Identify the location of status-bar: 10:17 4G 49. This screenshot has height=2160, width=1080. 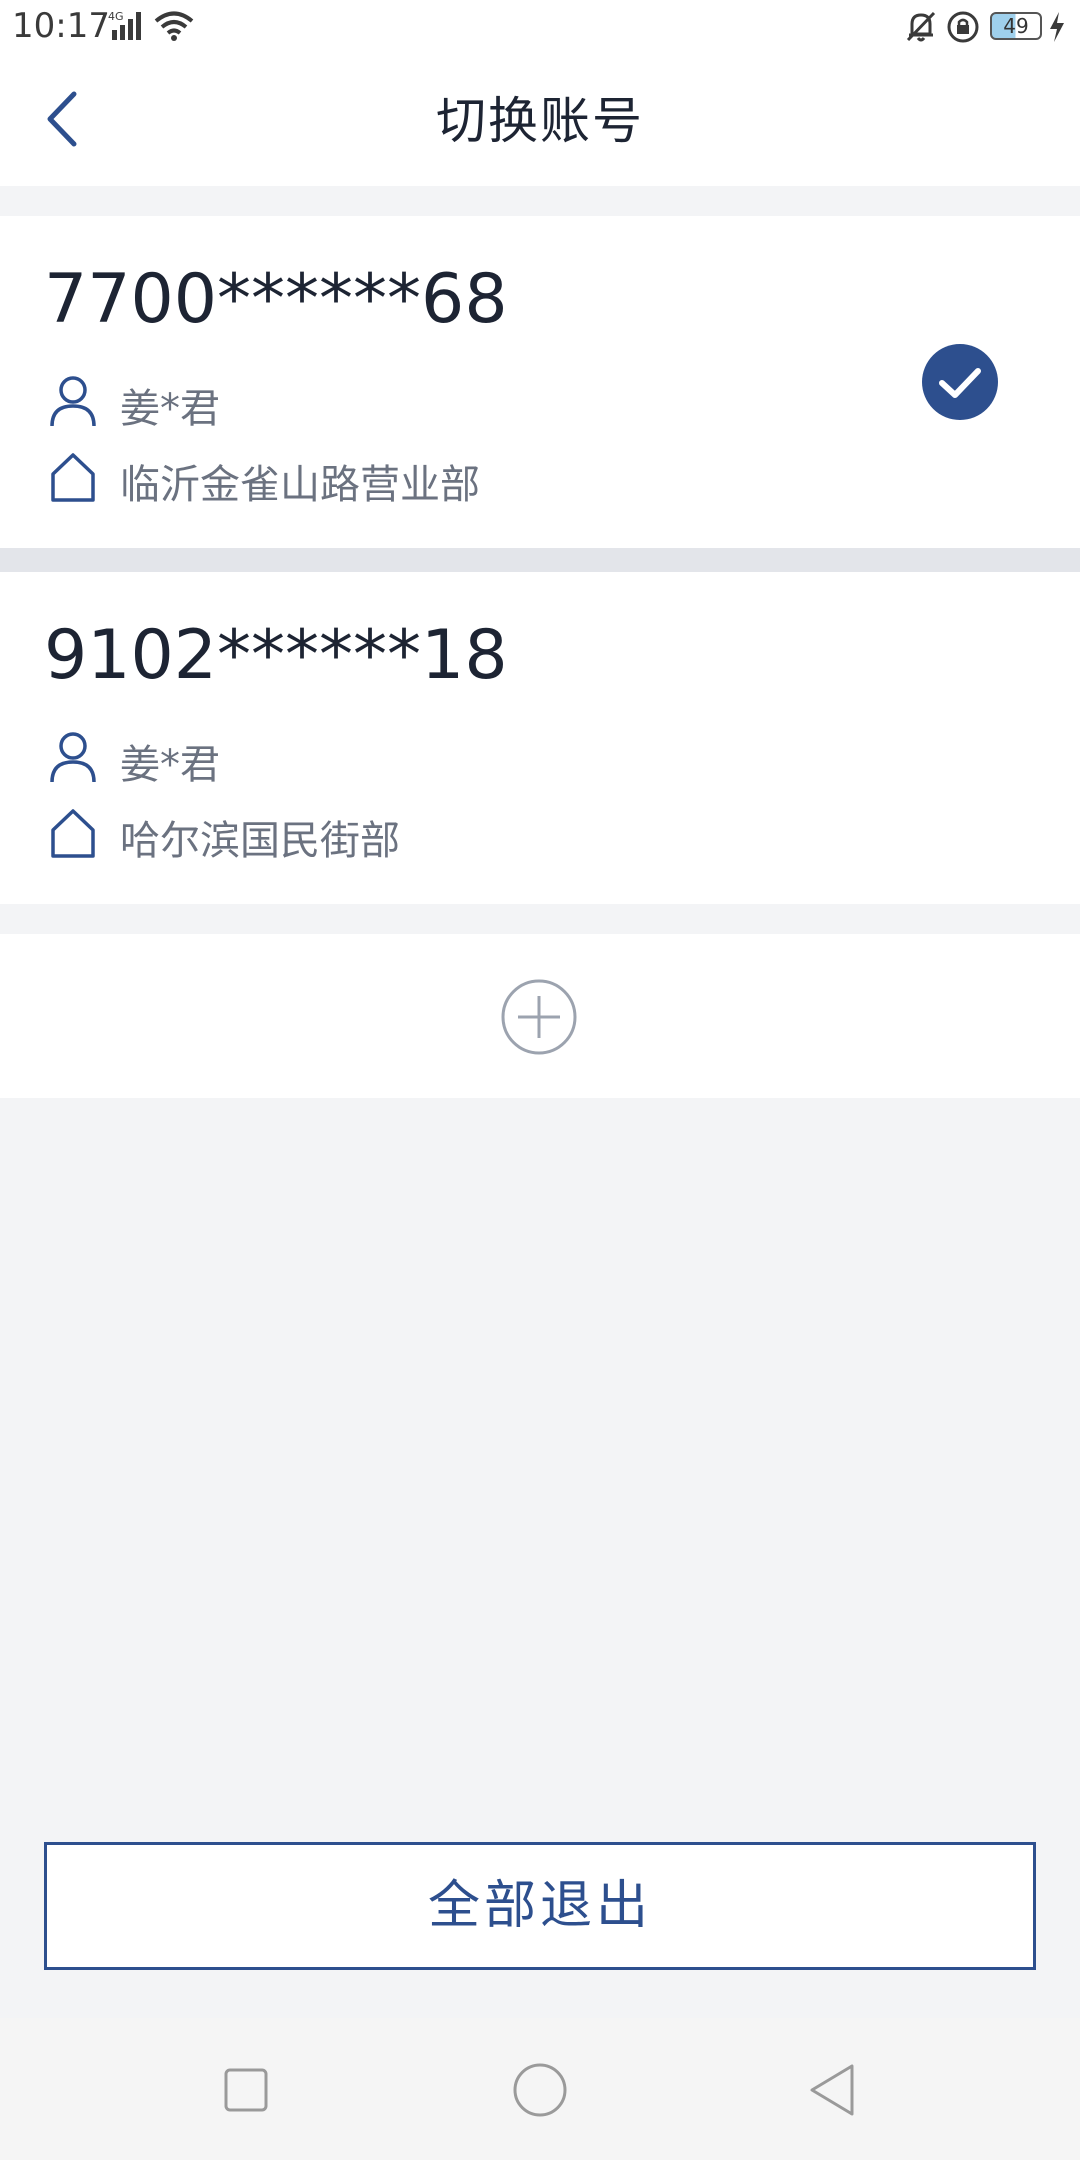
(540, 28).